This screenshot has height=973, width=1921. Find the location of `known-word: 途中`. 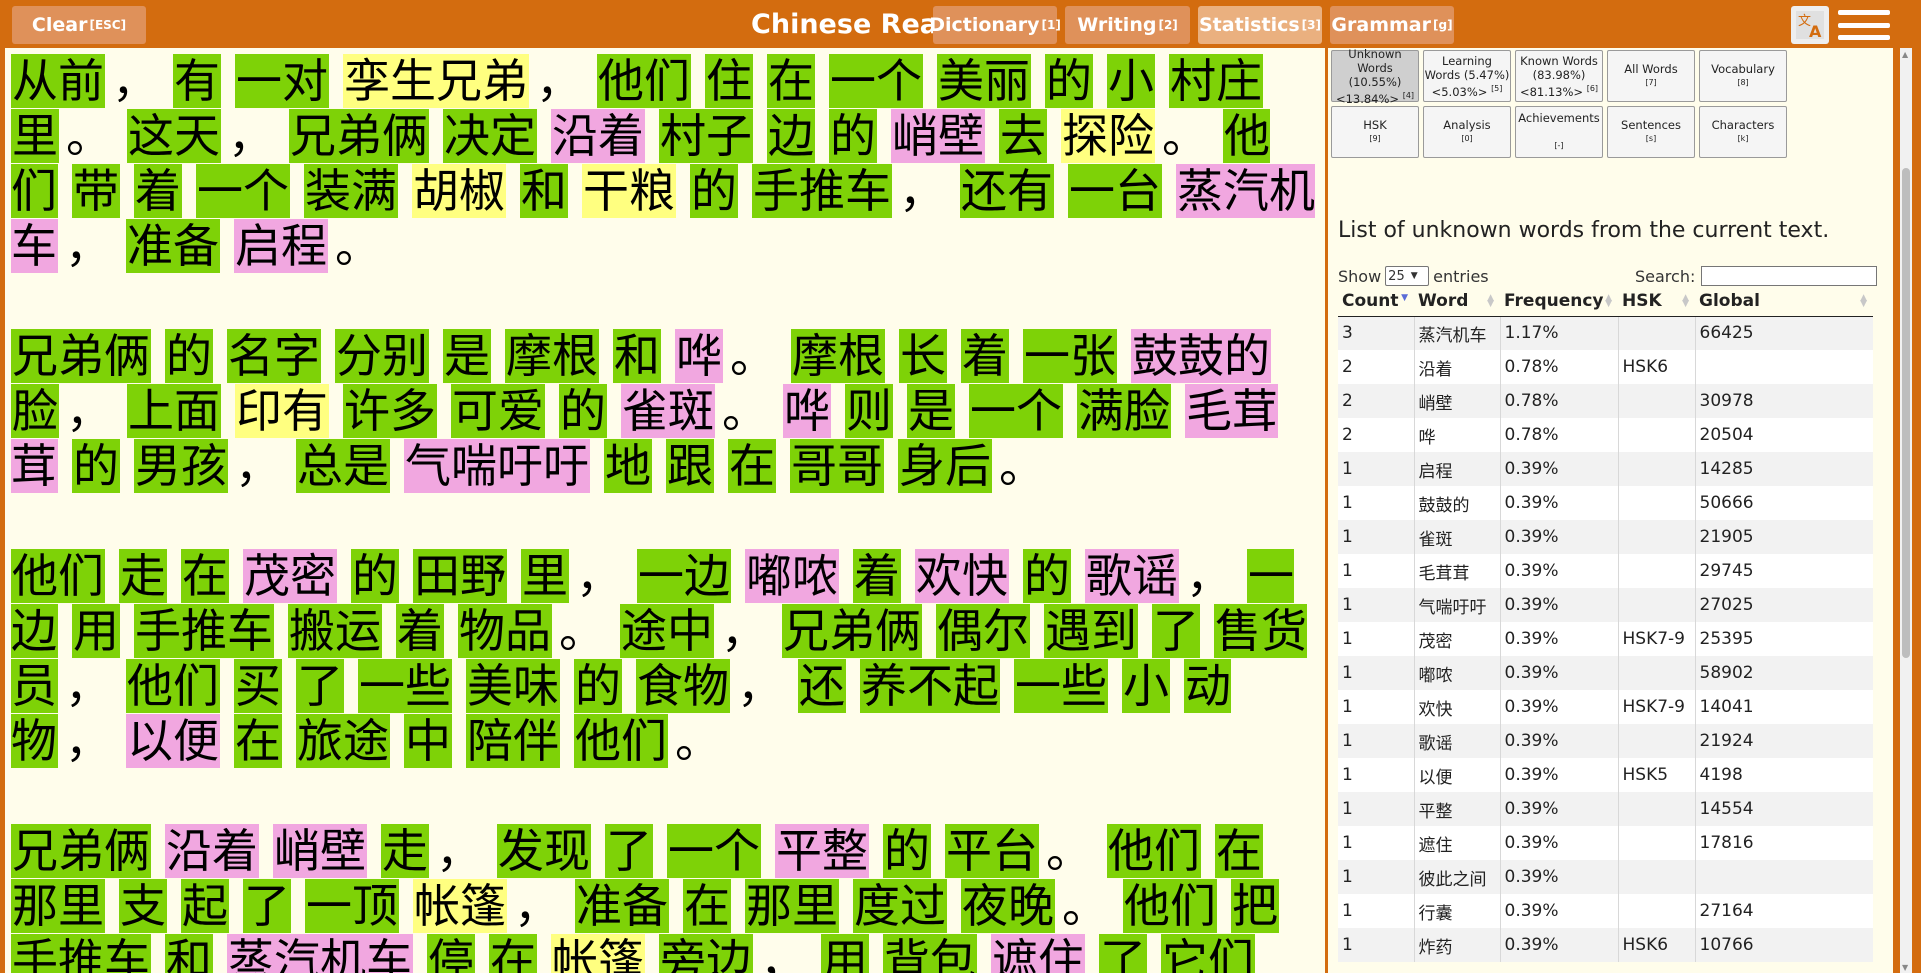

known-word: 途中 is located at coordinates (667, 631).